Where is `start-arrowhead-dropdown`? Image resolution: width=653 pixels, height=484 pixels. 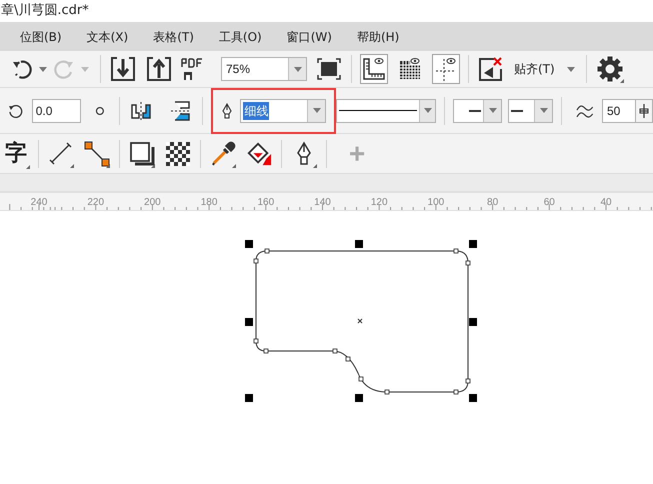
start-arrowhead-dropdown is located at coordinates (477, 110).